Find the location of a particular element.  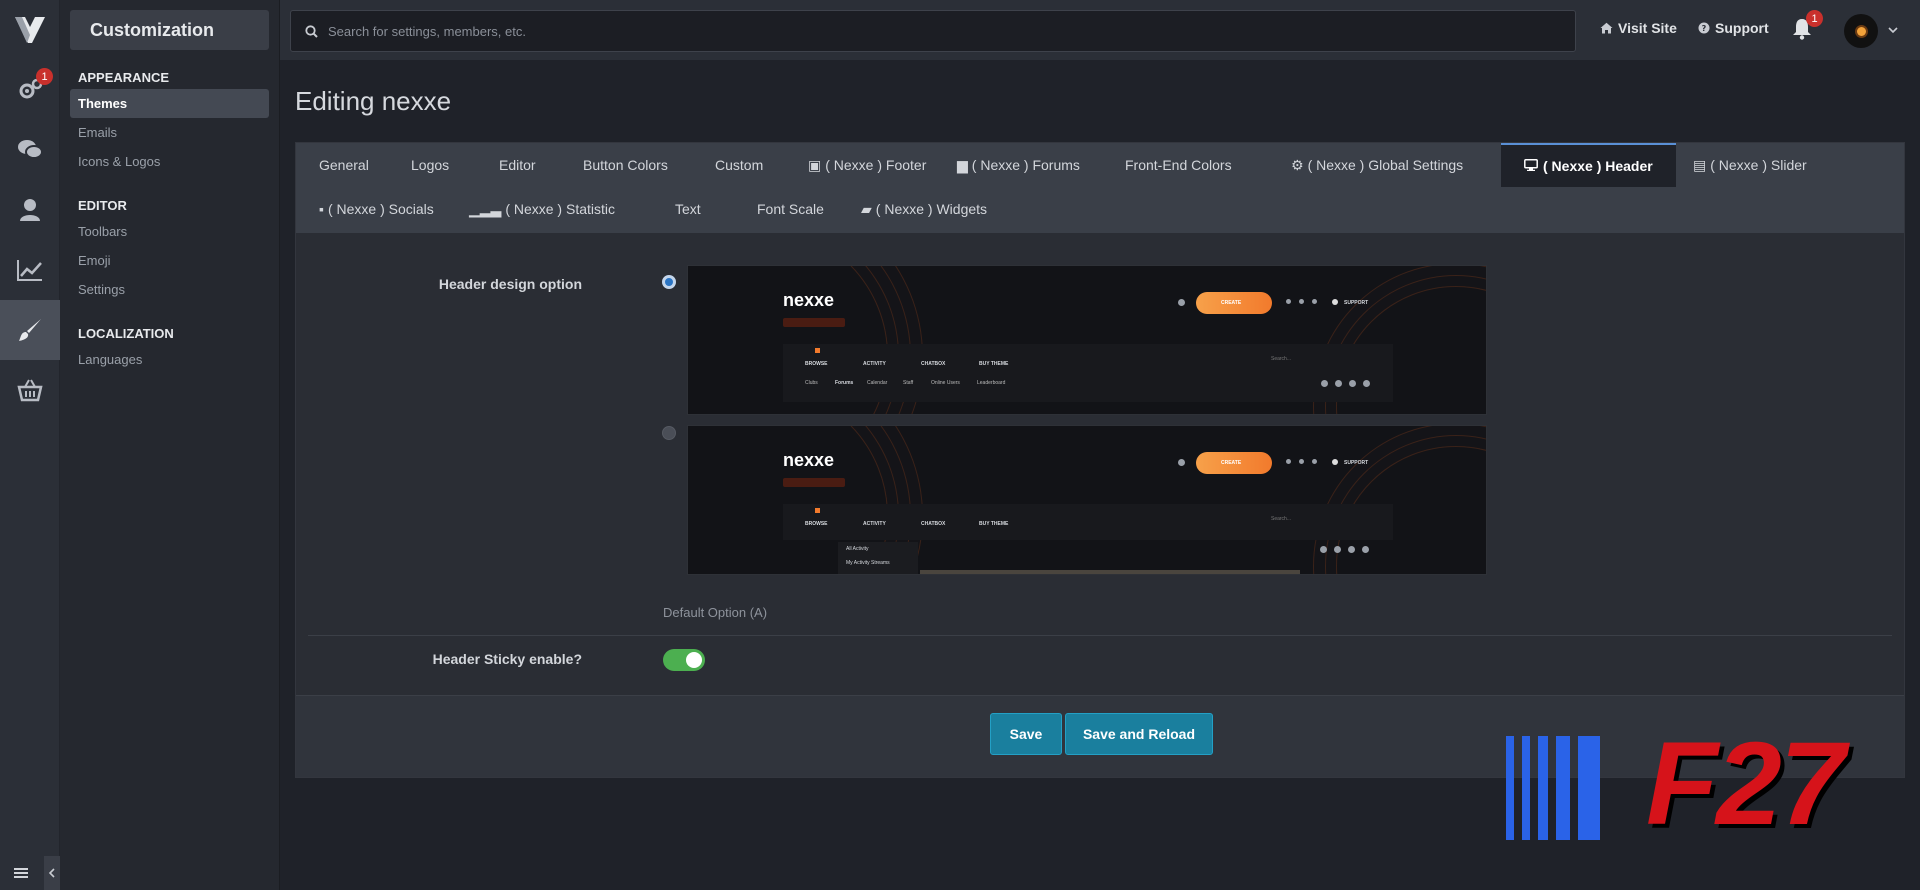

preview-home-icon is located at coordinates (817, 510).